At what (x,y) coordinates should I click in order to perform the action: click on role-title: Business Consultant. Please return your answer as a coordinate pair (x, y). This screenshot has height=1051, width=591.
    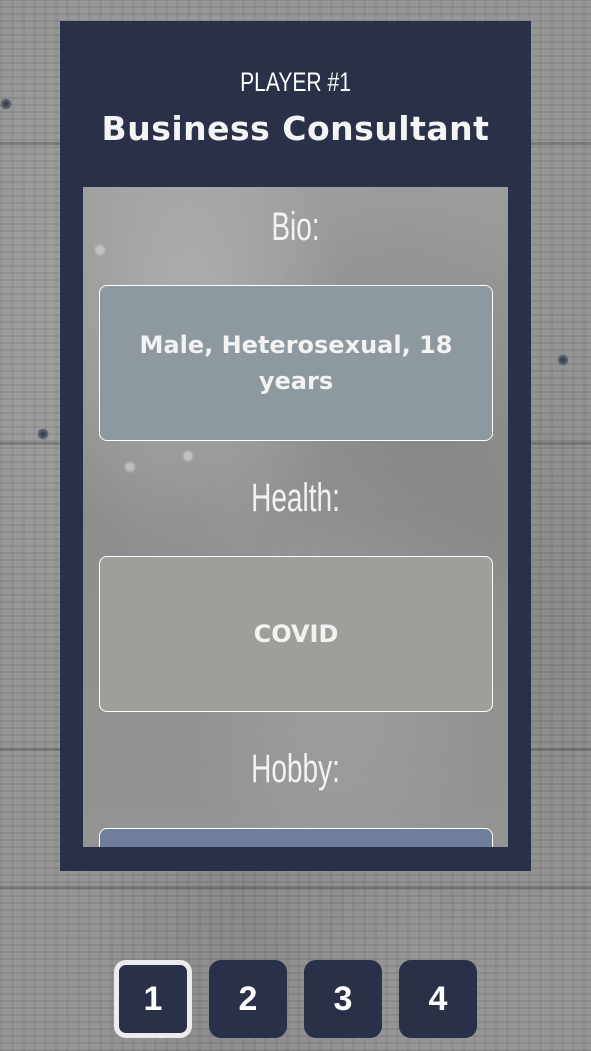
    Looking at the image, I should click on (295, 128).